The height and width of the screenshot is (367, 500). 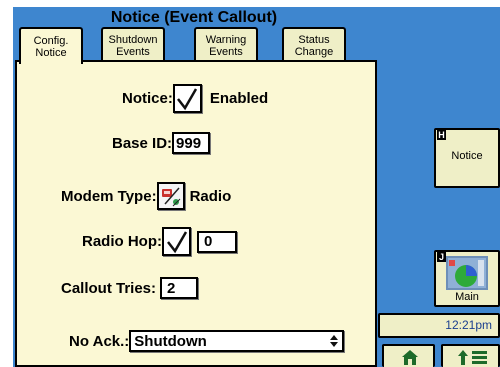 I want to click on window-title: Notice (Event Callout), so click(x=194, y=17).